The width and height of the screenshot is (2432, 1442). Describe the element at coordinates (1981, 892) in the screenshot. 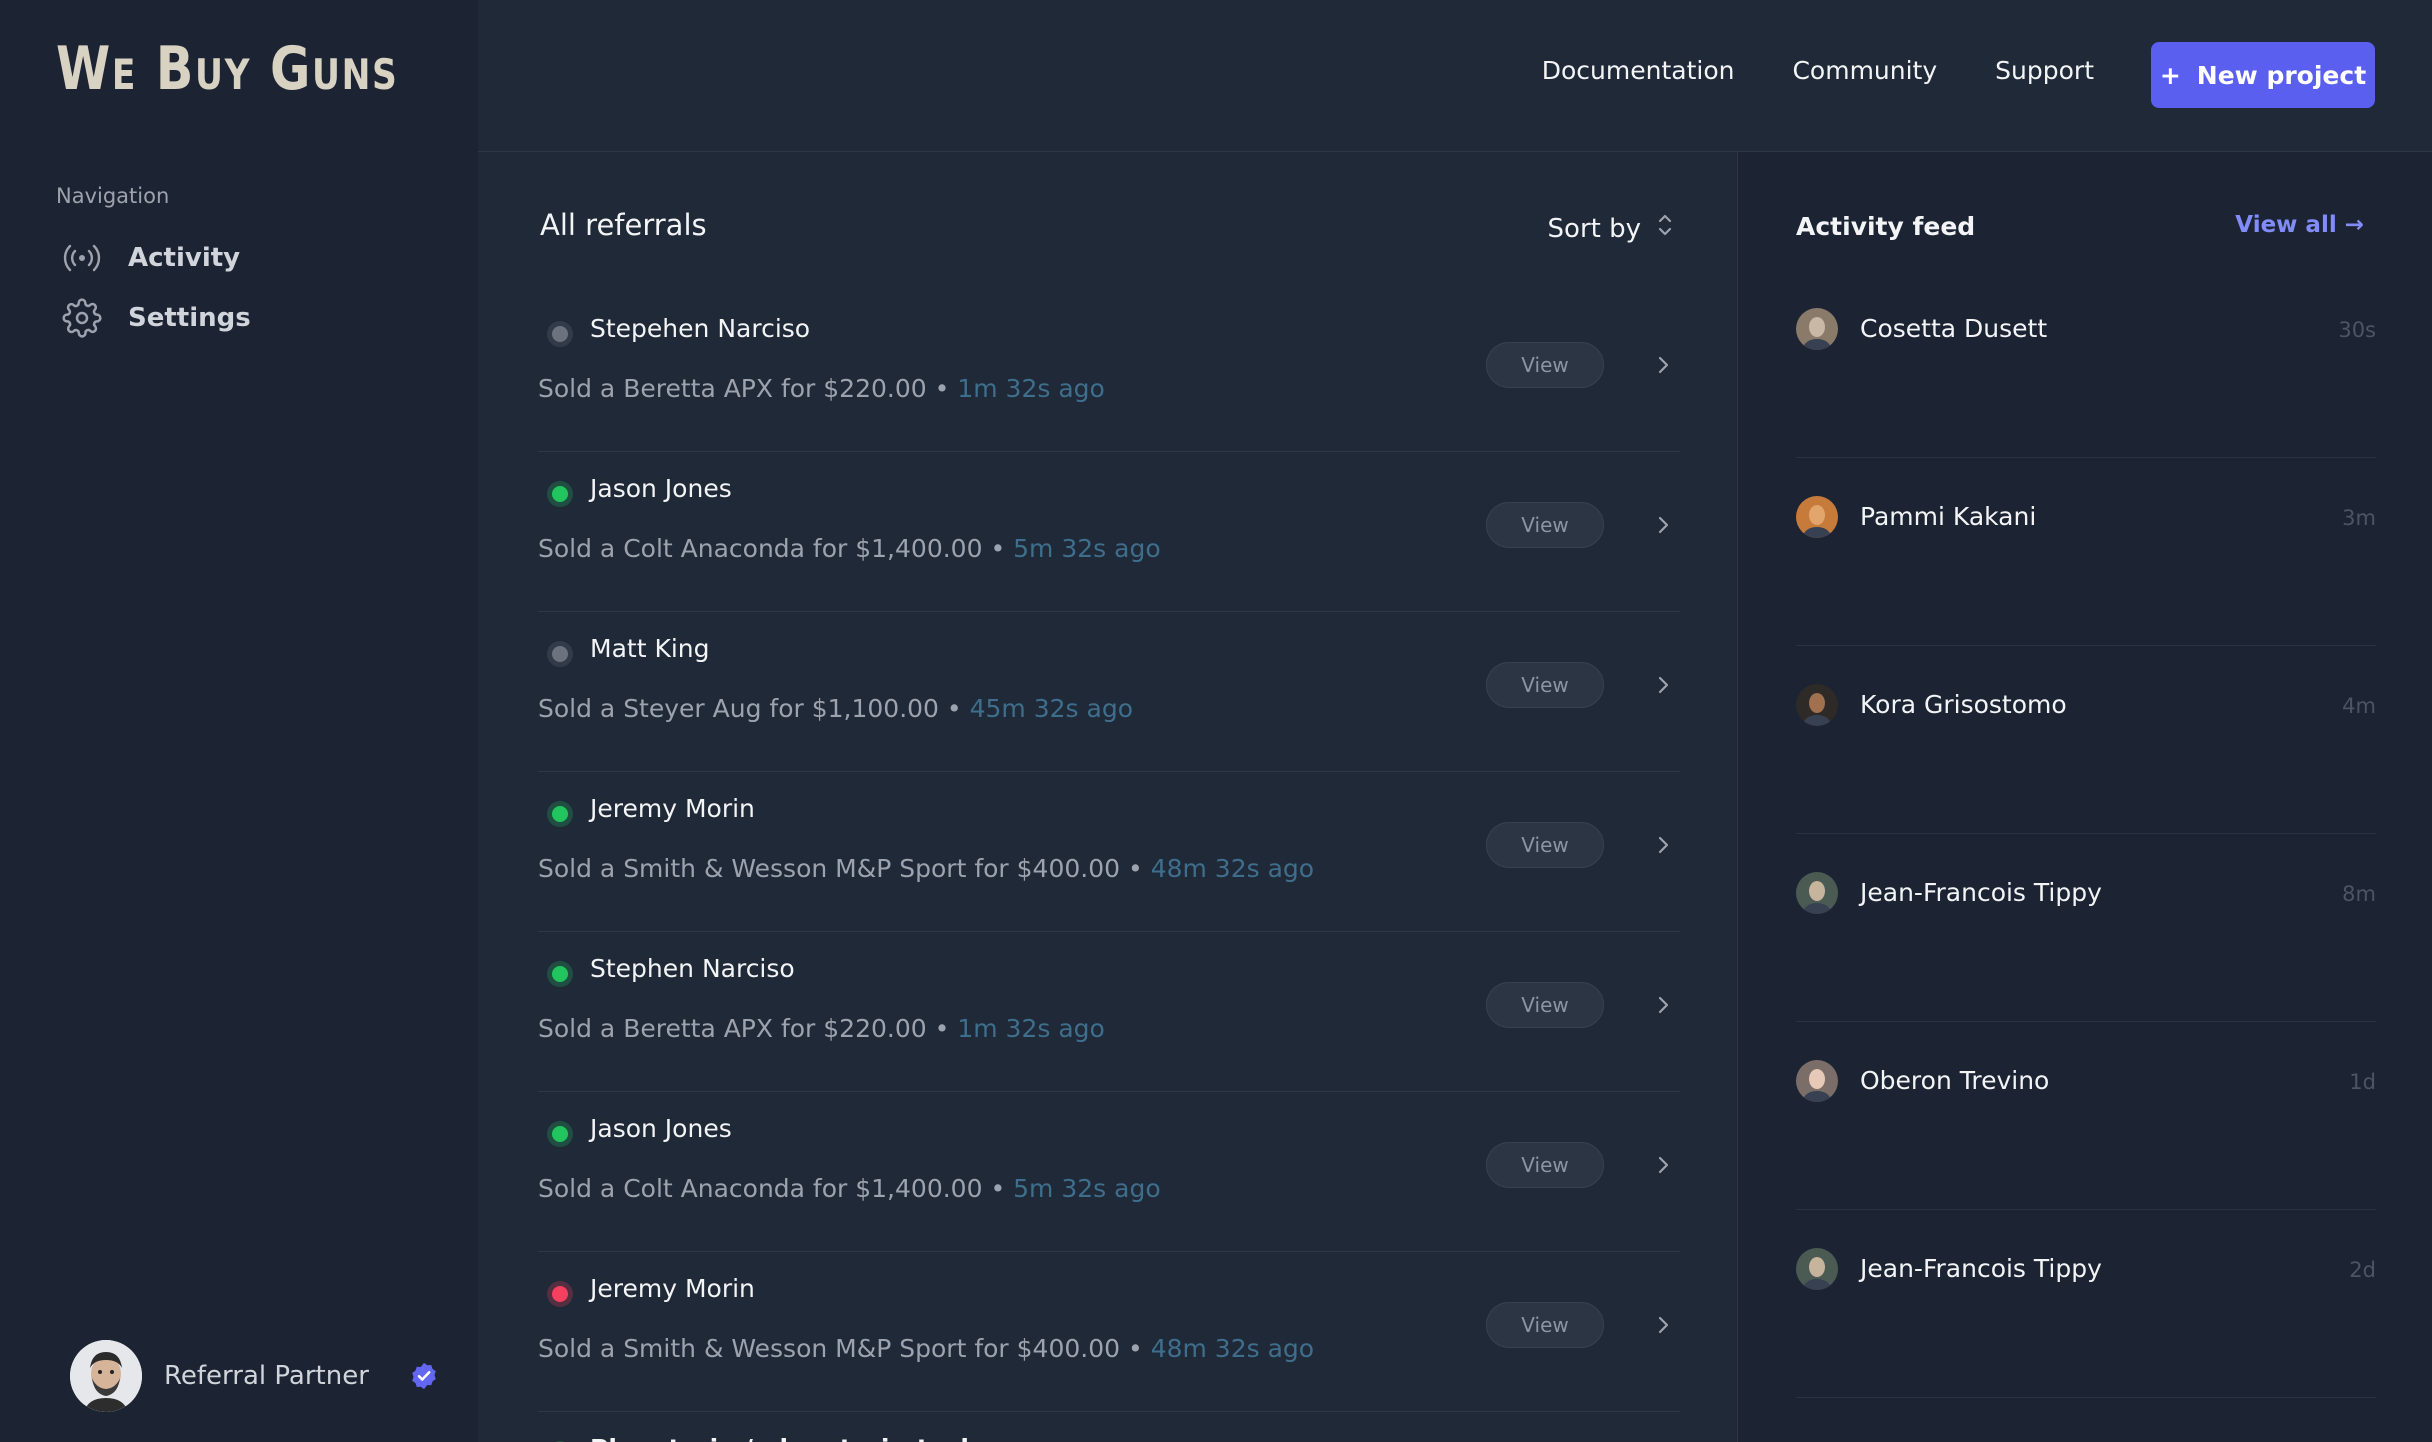

I see `feed-user-name: Jean-Francois Tippy` at that location.